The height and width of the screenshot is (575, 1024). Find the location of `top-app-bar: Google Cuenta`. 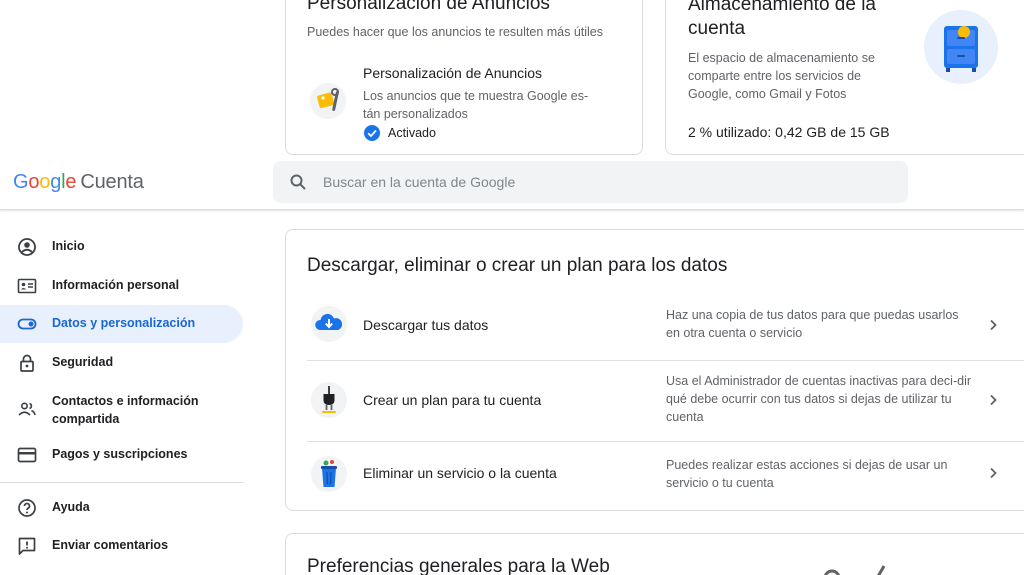

top-app-bar: Google Cuenta is located at coordinates (512, 182).